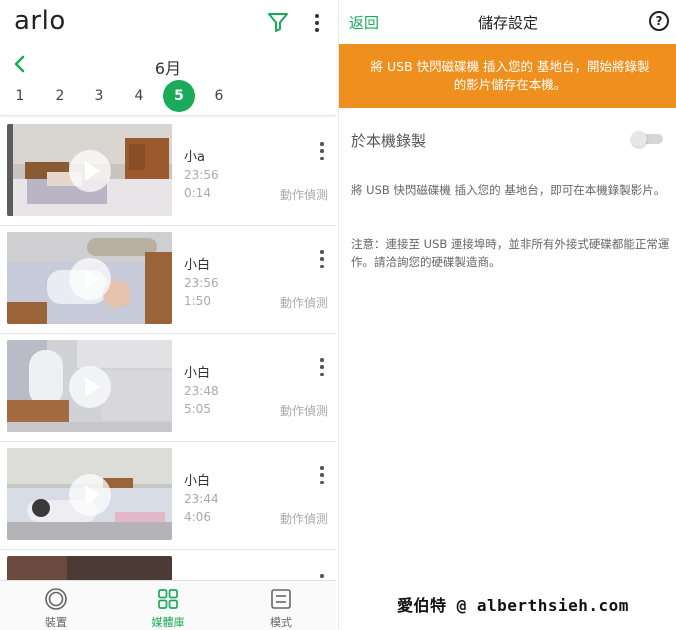 The width and height of the screenshot is (676, 630). Describe the element at coordinates (389, 141) in the screenshot. I see `local-recording-label: 於本機錄製` at that location.